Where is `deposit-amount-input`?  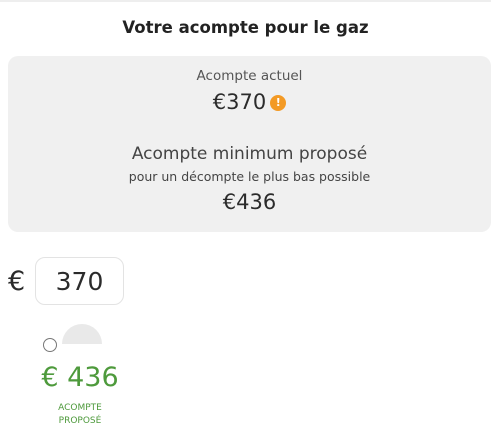 deposit-amount-input is located at coordinates (79, 281).